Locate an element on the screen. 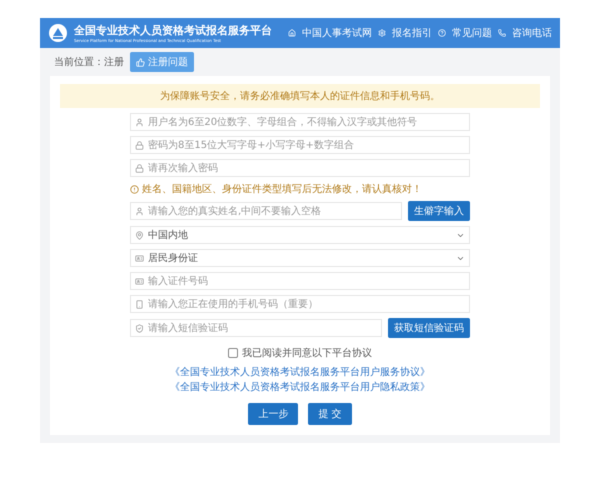  emblem-icon is located at coordinates (58, 33).